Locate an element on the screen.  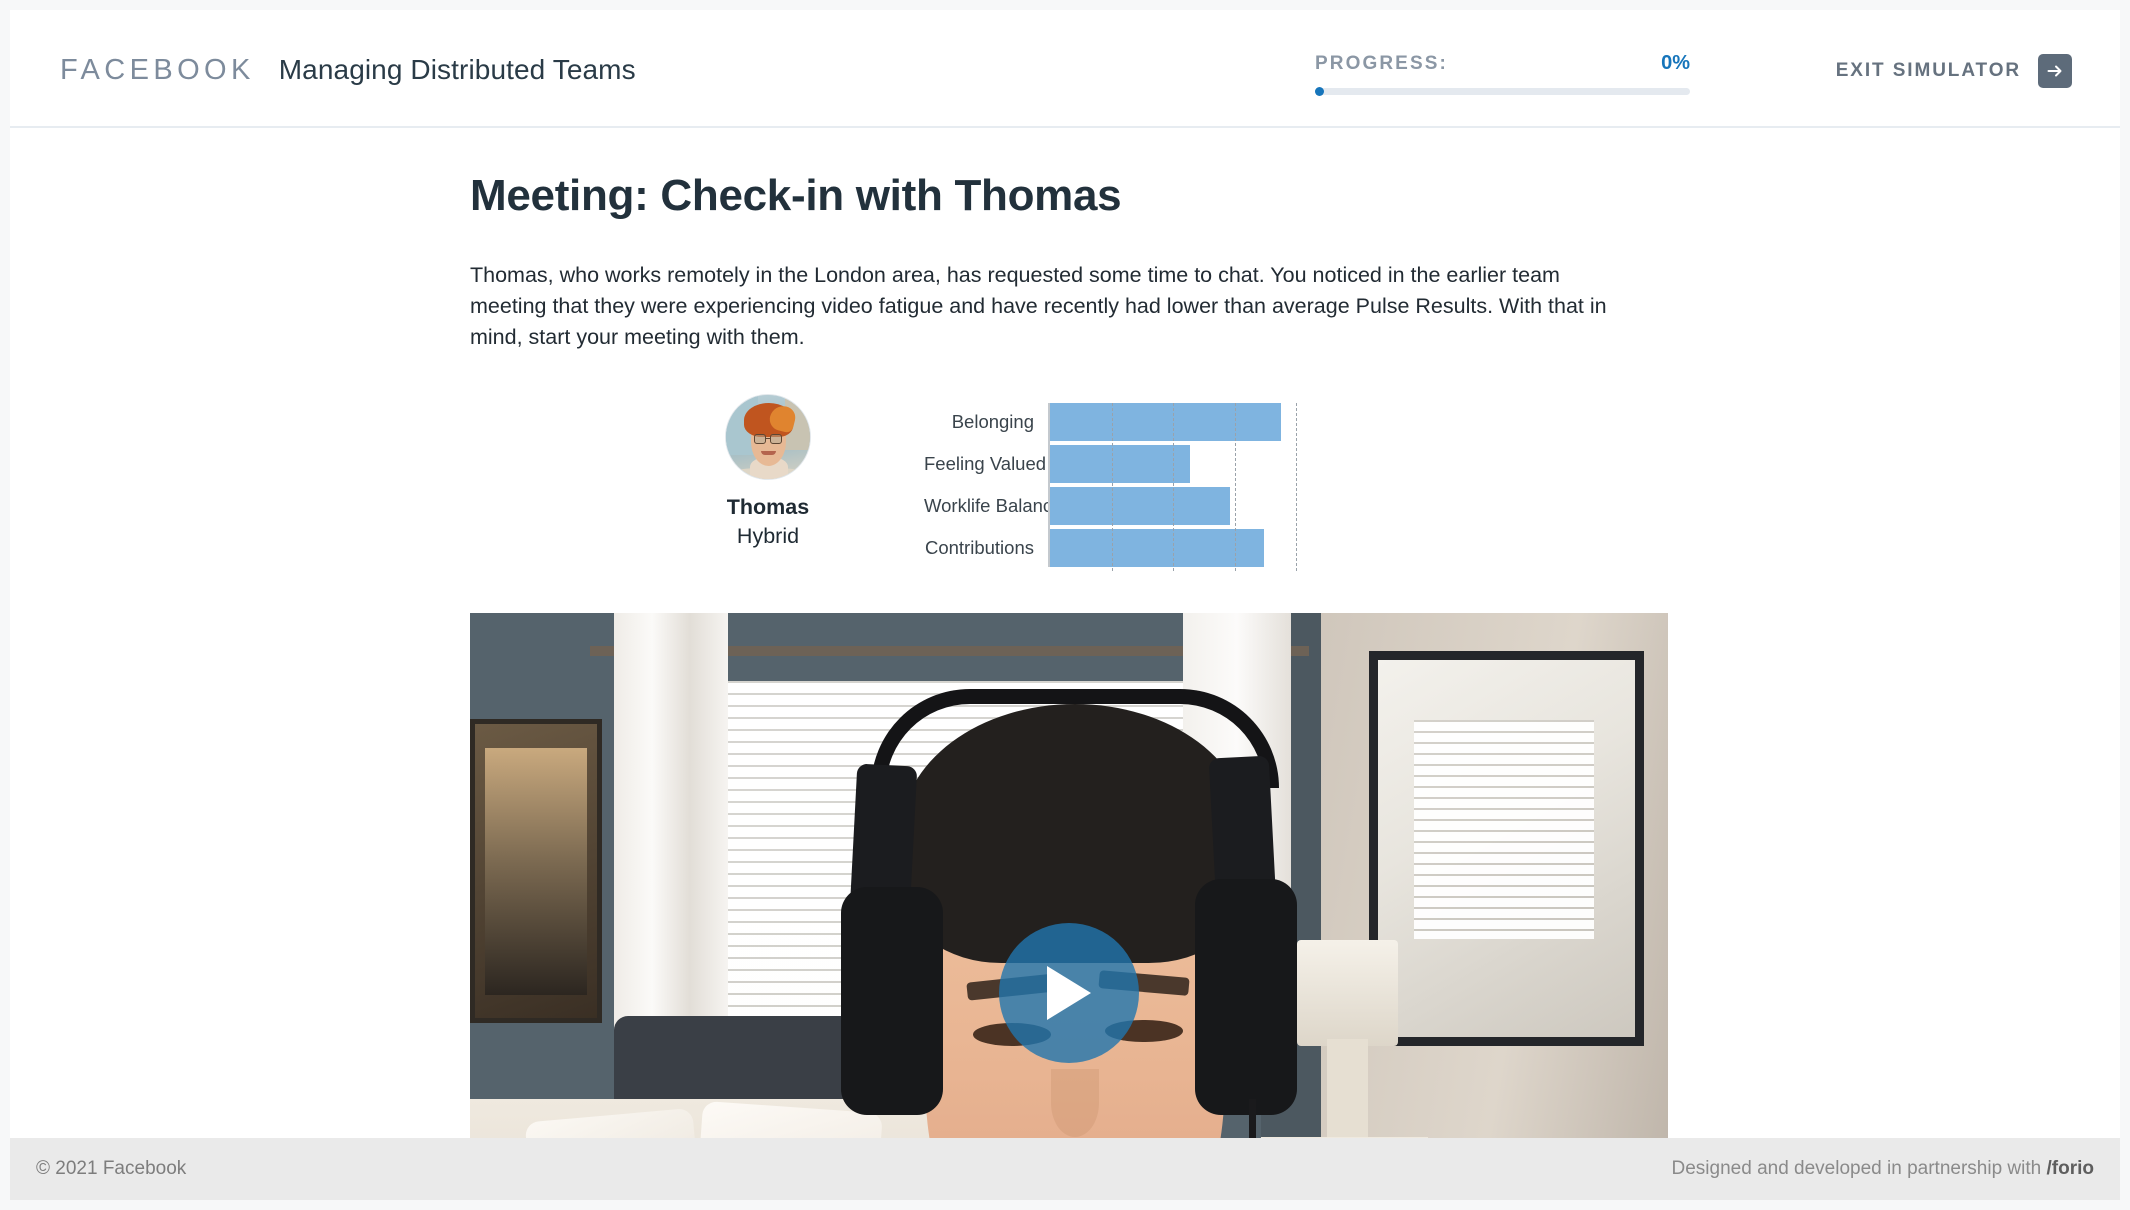
progress-knob is located at coordinates (1319, 91).